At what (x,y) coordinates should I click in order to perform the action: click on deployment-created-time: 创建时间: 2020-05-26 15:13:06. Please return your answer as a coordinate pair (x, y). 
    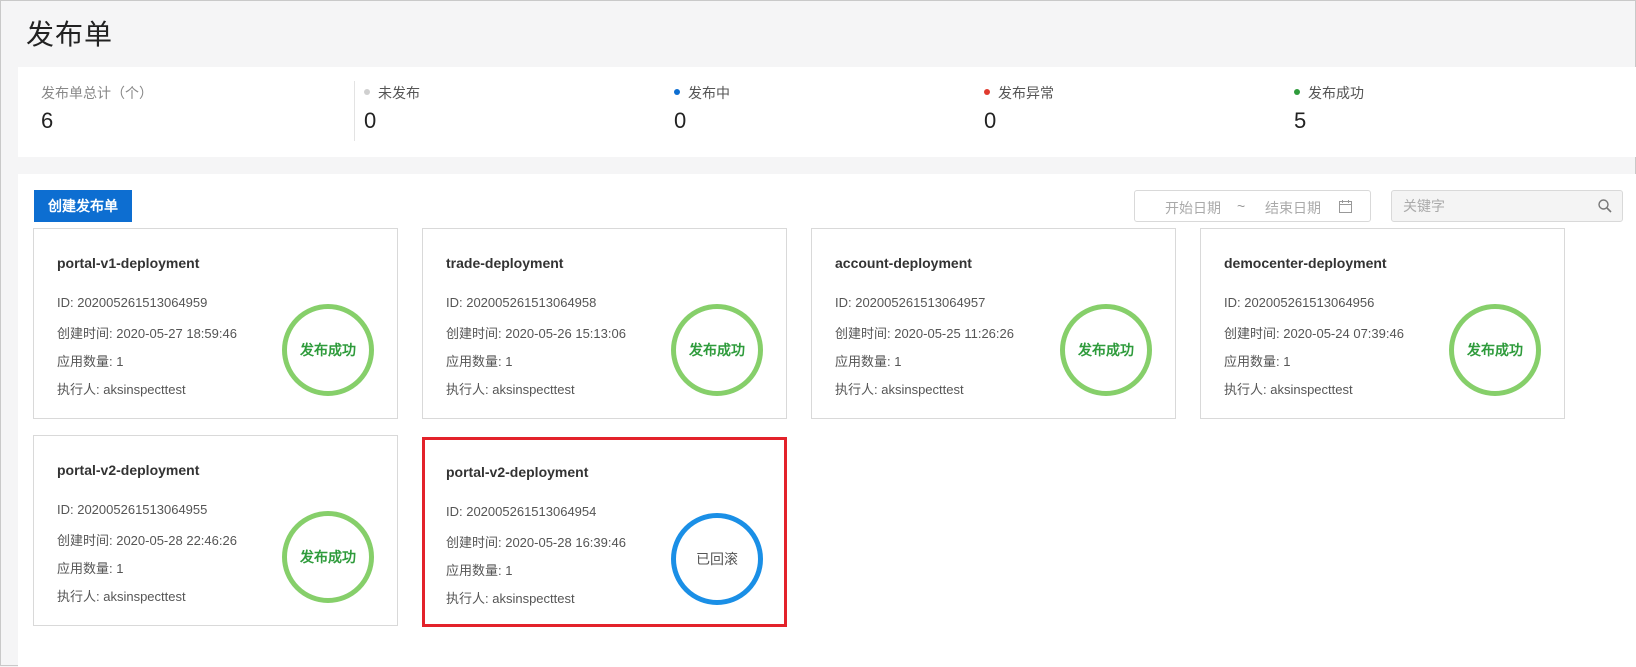
    Looking at the image, I should click on (536, 333).